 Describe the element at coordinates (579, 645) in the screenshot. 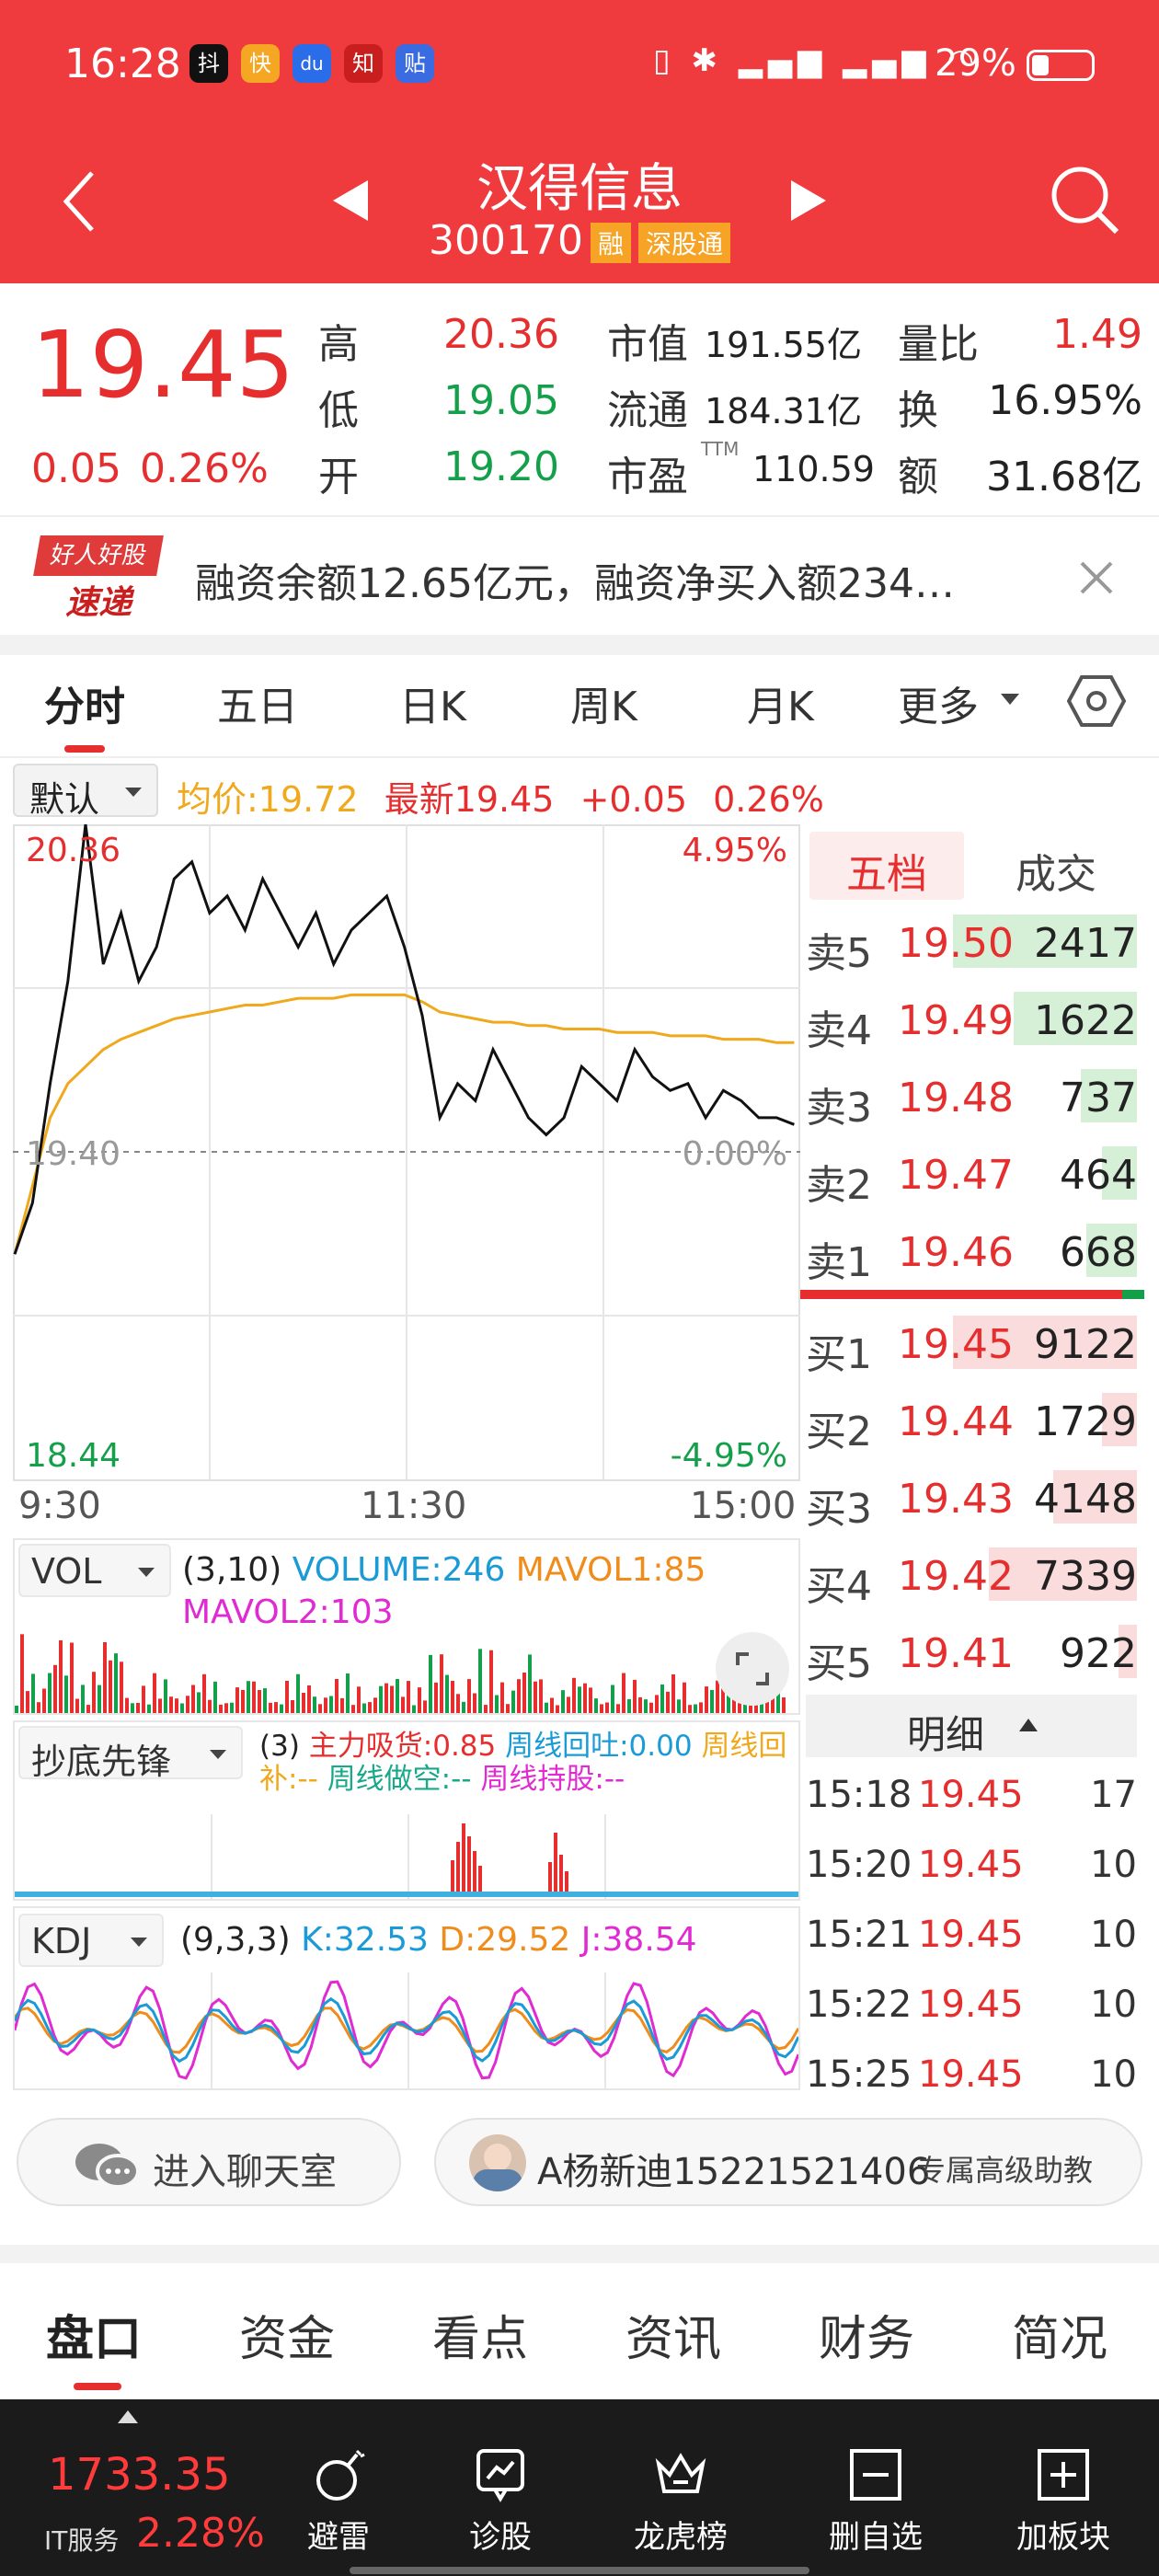

I see `section-divider` at that location.